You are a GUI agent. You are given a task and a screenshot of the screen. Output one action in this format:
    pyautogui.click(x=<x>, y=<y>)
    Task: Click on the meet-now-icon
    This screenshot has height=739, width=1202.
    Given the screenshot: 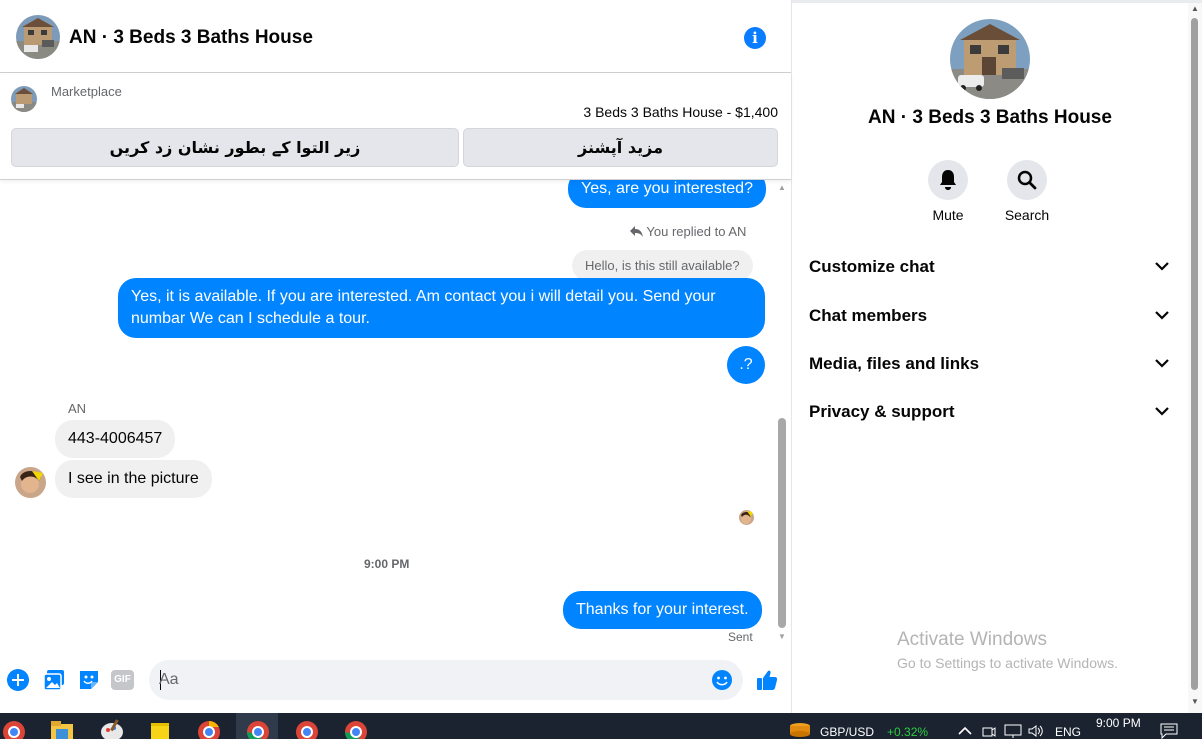 What is the action you would take?
    pyautogui.click(x=989, y=731)
    